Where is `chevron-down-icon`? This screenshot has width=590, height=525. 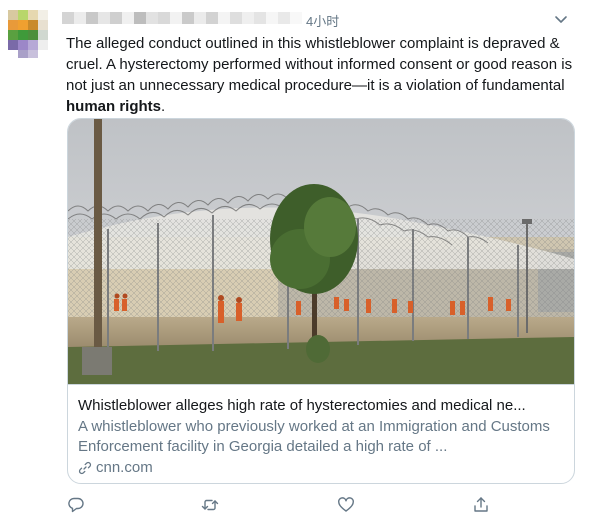 chevron-down-icon is located at coordinates (561, 19).